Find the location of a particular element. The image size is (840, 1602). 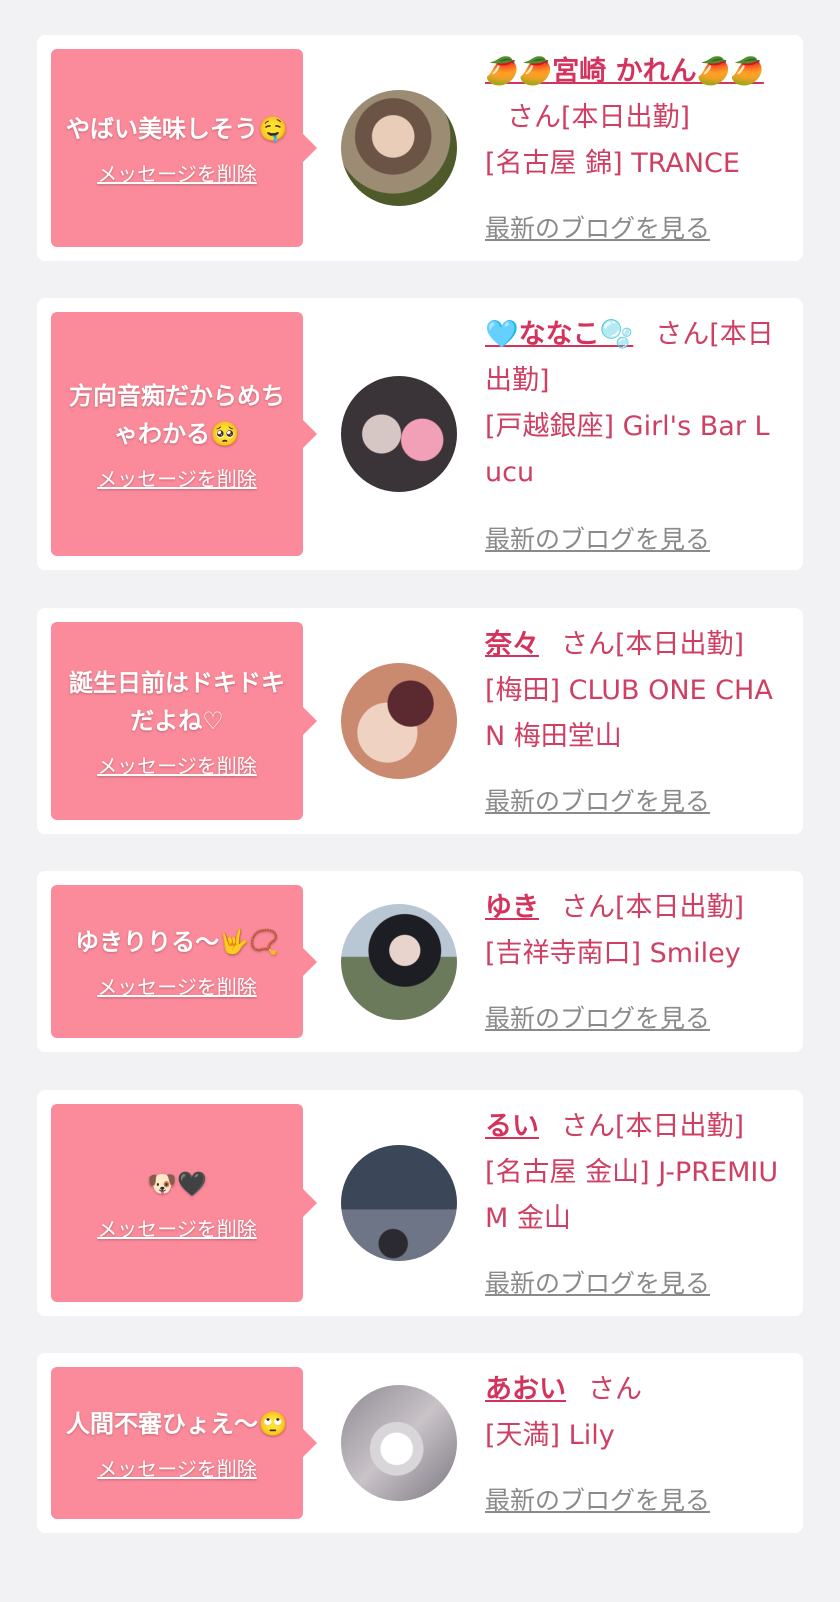

cast-info: 奈々 さん[本日出勤] [梅田] CLUB ONE CHAN 梅田堂山 is located at coordinates (635, 691).